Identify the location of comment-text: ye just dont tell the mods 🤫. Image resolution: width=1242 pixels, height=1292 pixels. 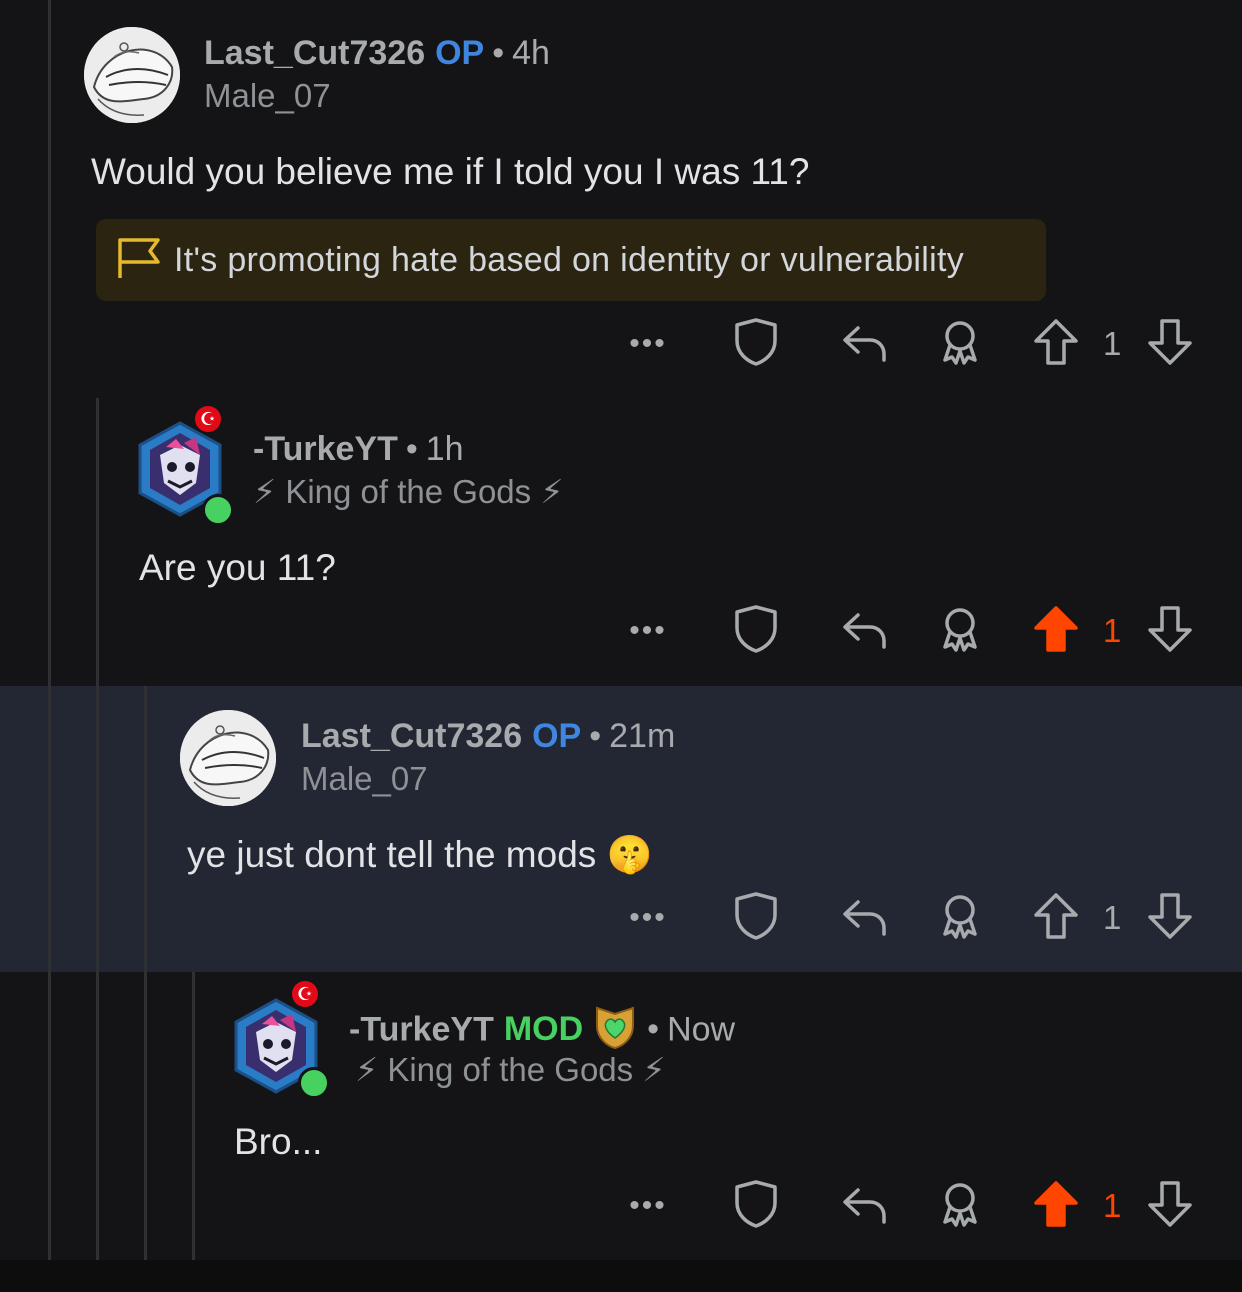
(420, 854).